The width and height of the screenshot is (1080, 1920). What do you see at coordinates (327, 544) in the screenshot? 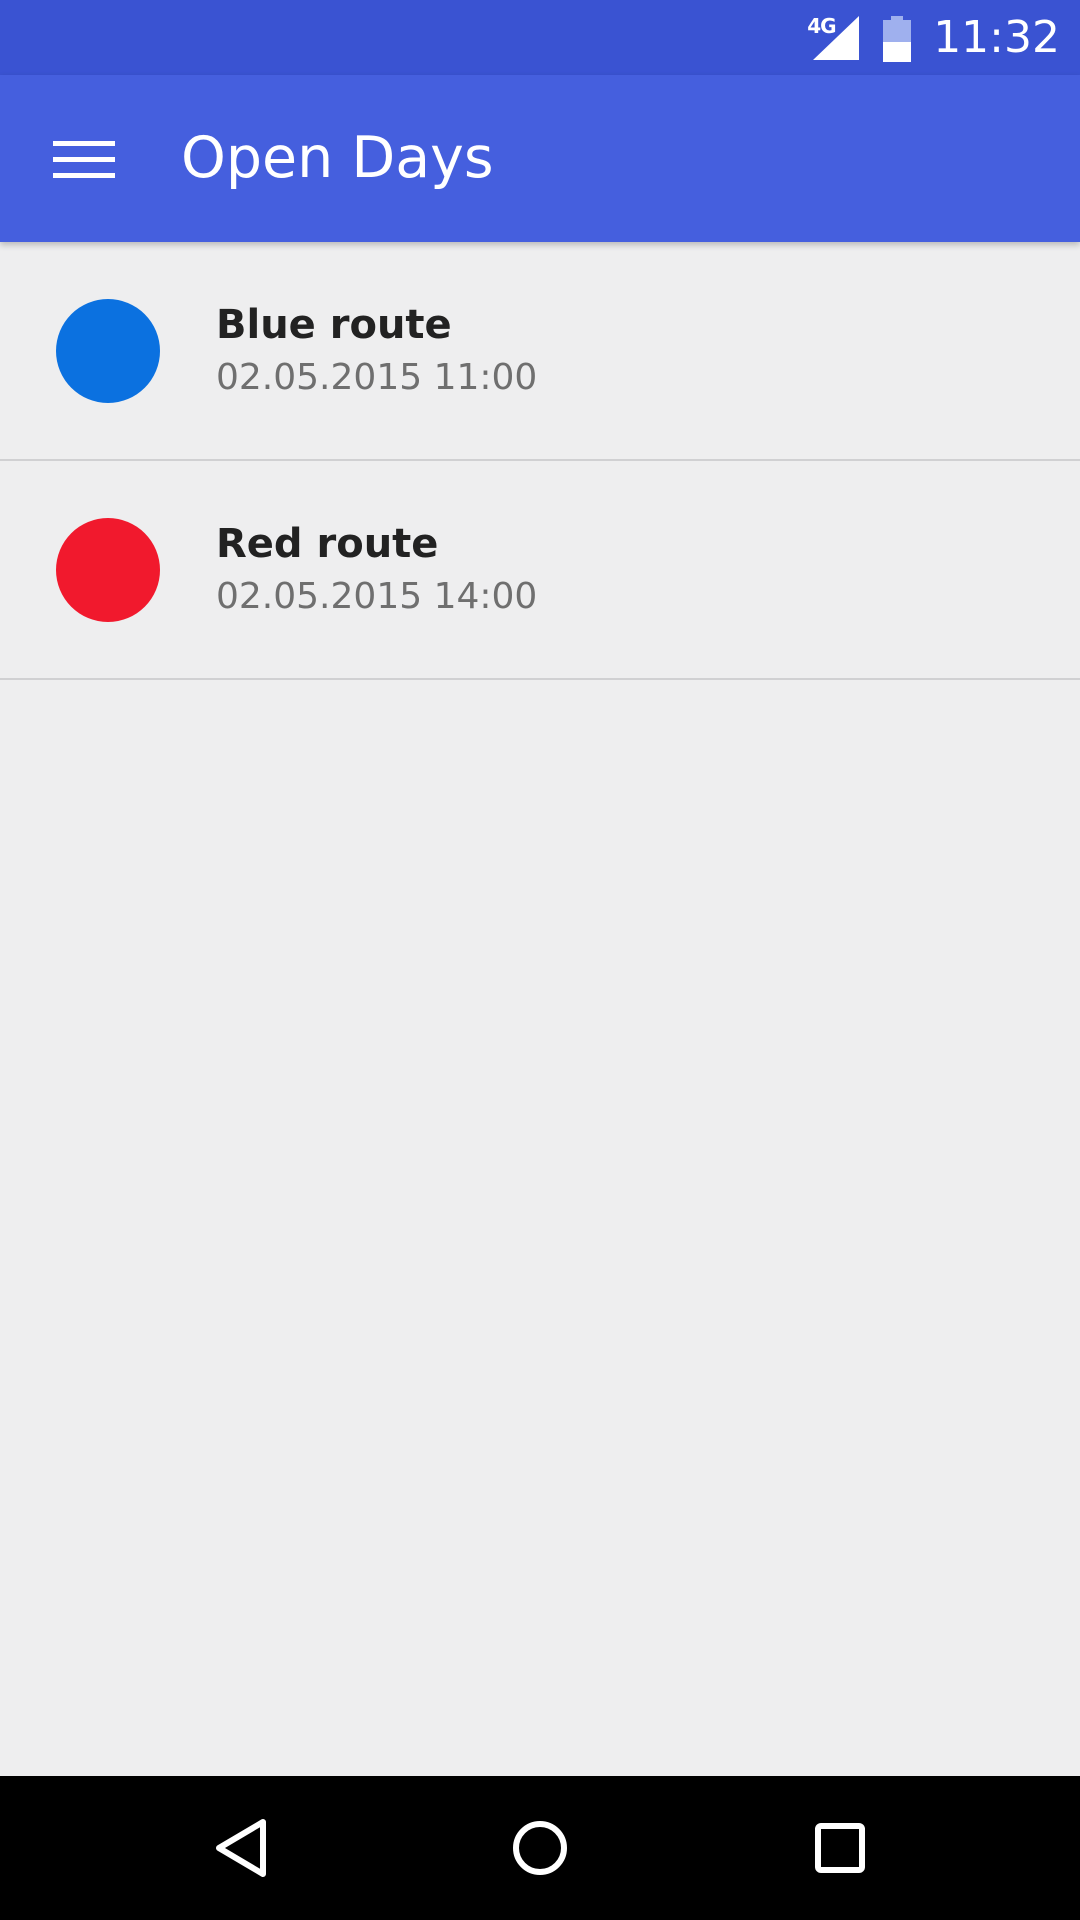
I see `route-name: Red route` at bounding box center [327, 544].